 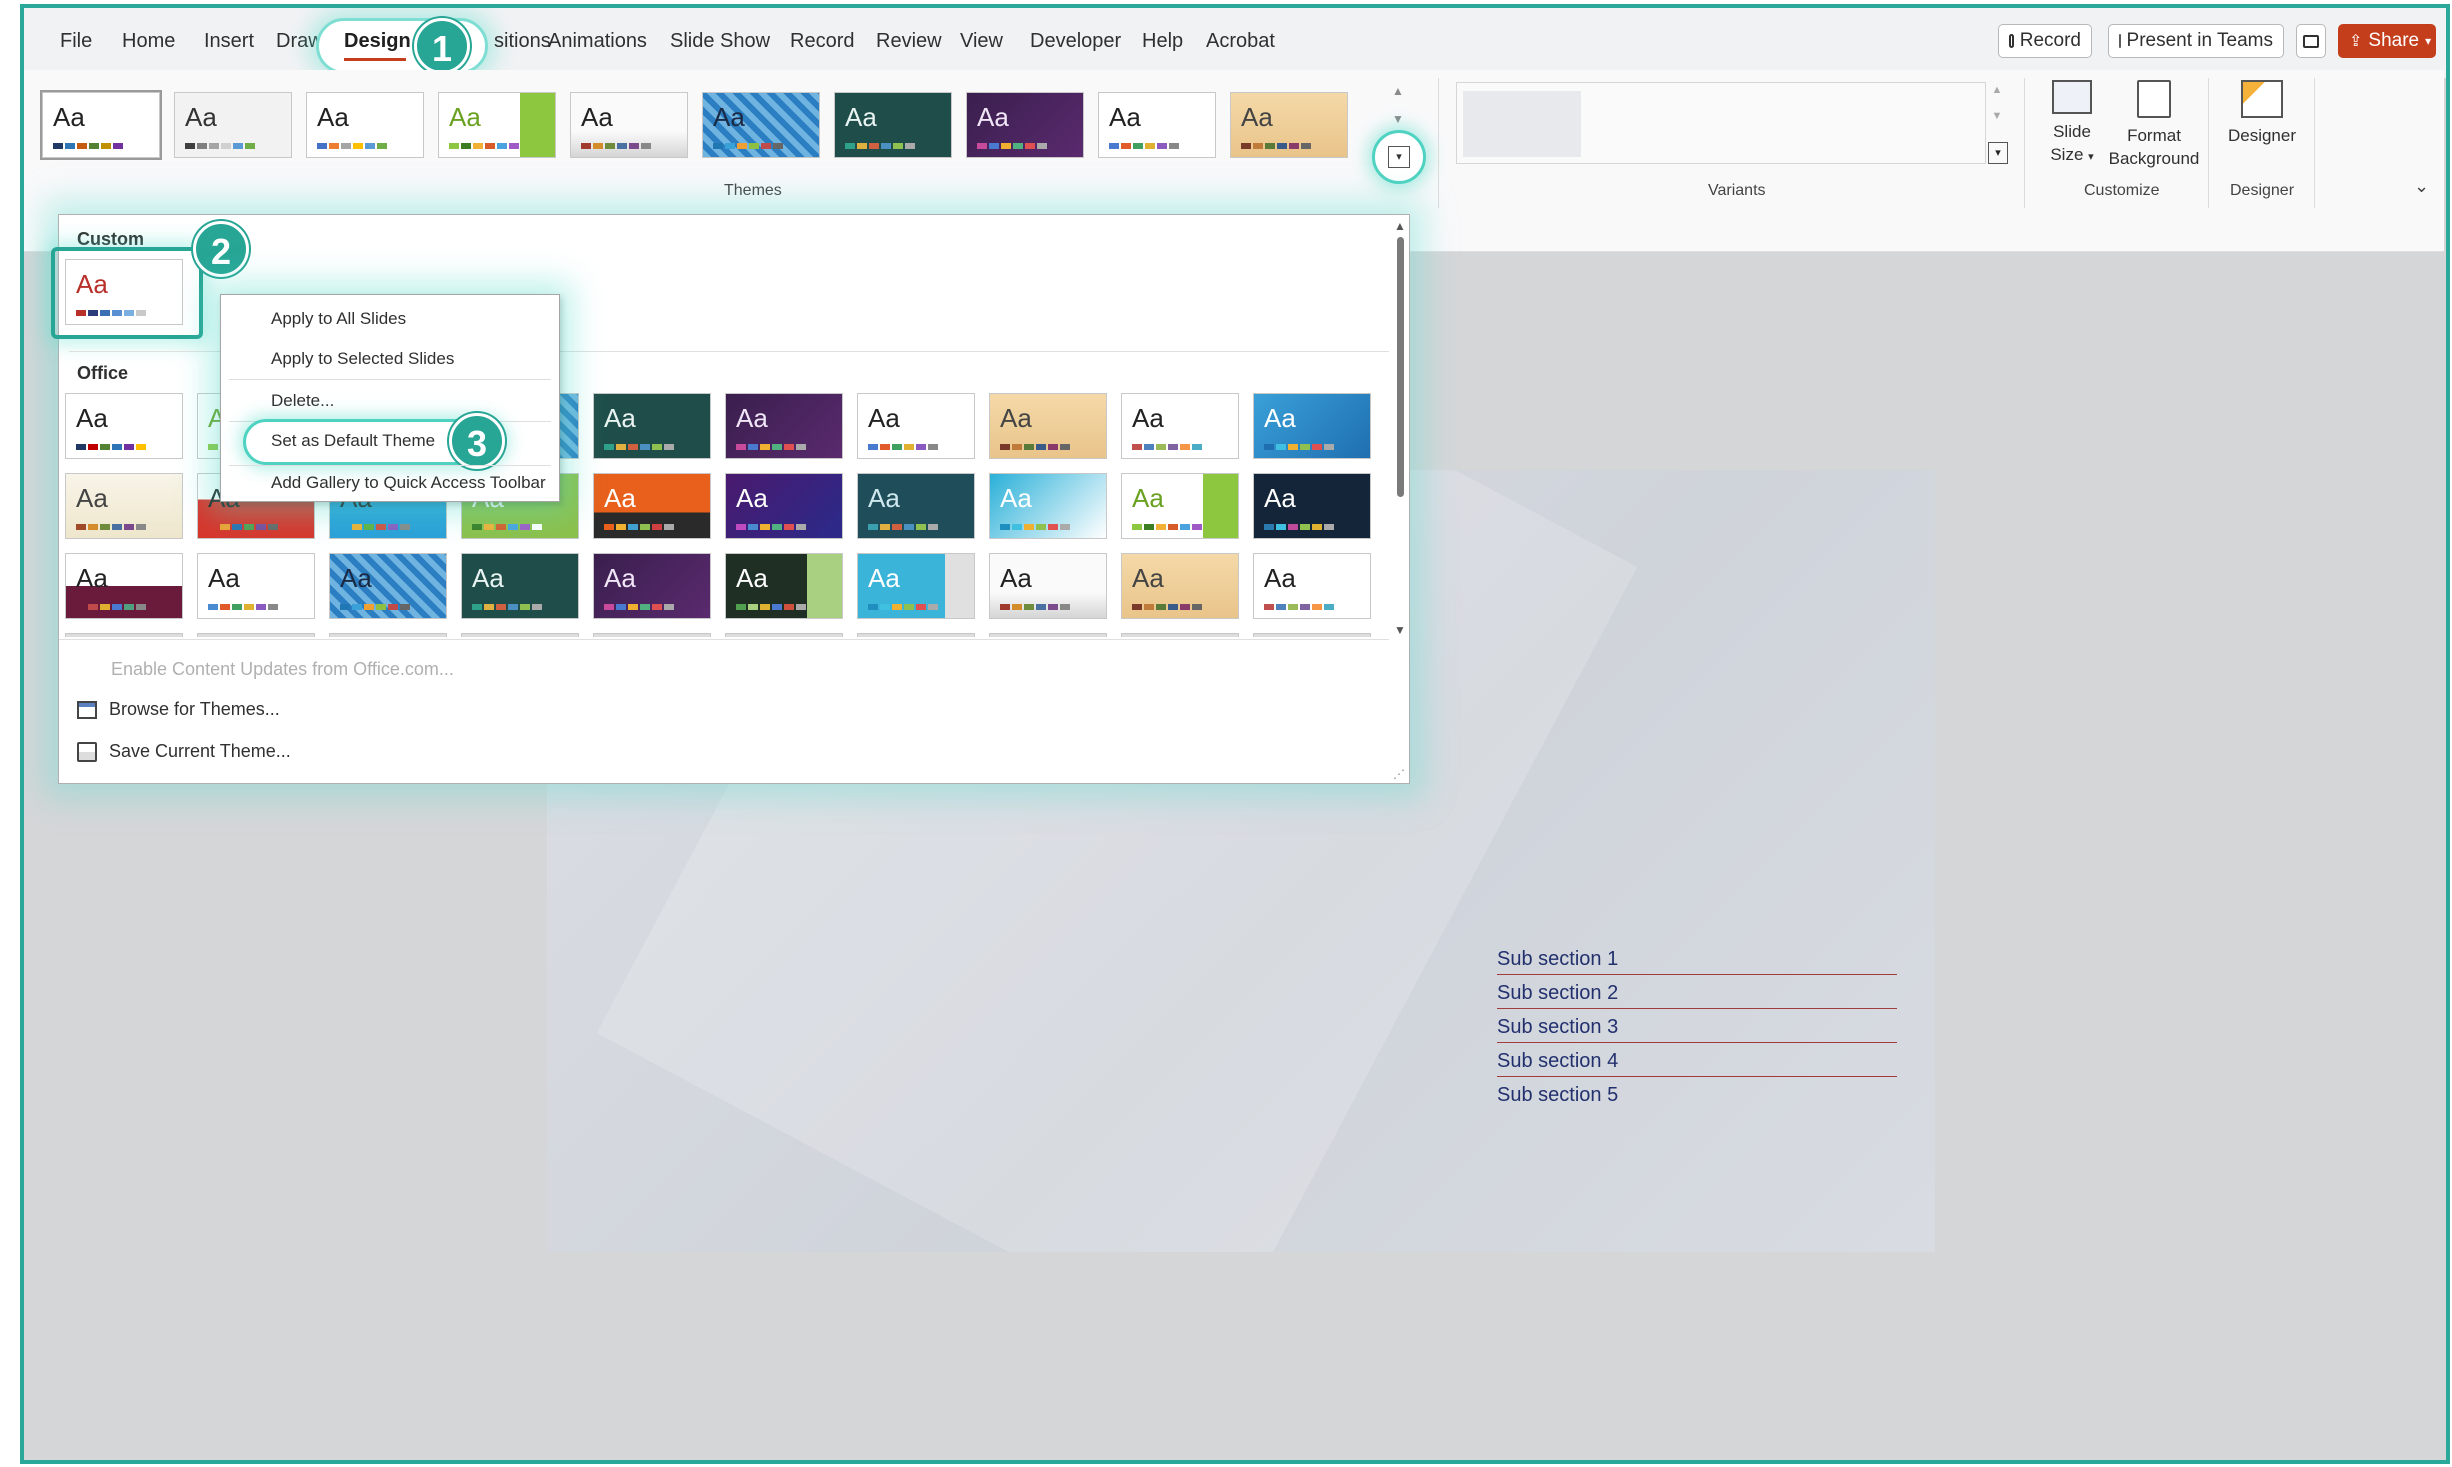 What do you see at coordinates (720, 41) in the screenshot?
I see `tab-slide-show: Slide Show` at bounding box center [720, 41].